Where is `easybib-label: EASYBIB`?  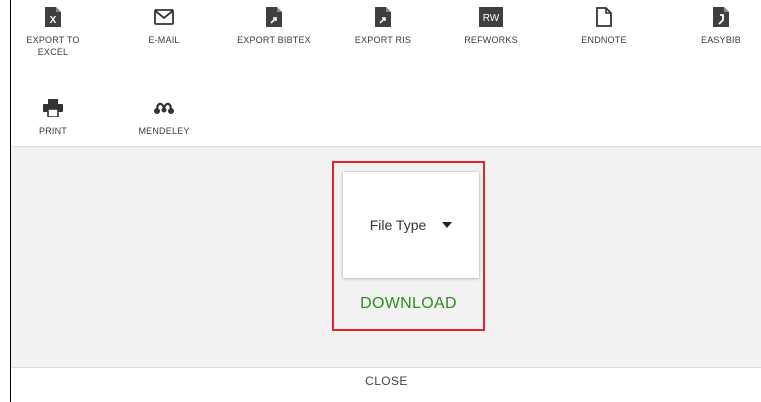 easybib-label: EASYBIB is located at coordinates (721, 40).